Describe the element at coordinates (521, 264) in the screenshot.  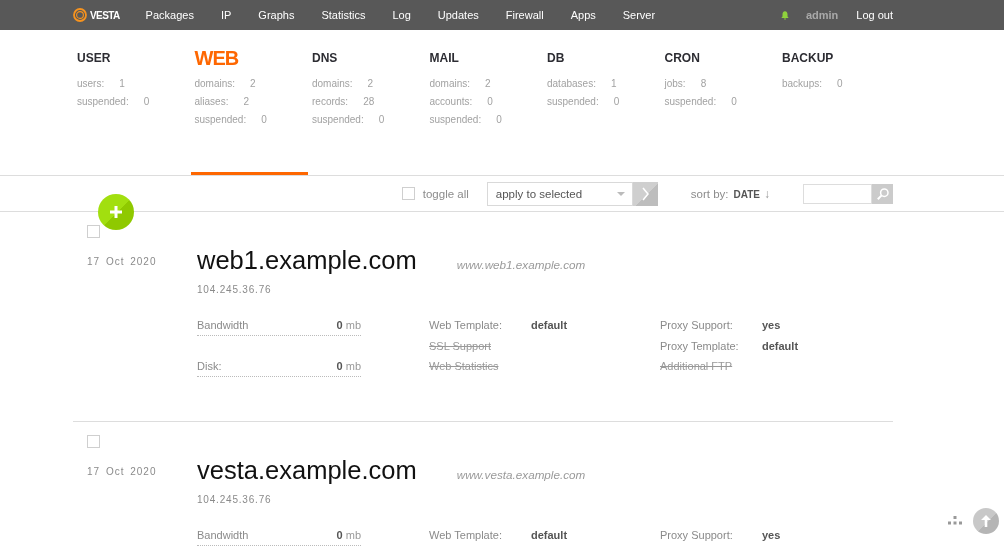
I see `domain-alias: www.web1.example.com` at that location.